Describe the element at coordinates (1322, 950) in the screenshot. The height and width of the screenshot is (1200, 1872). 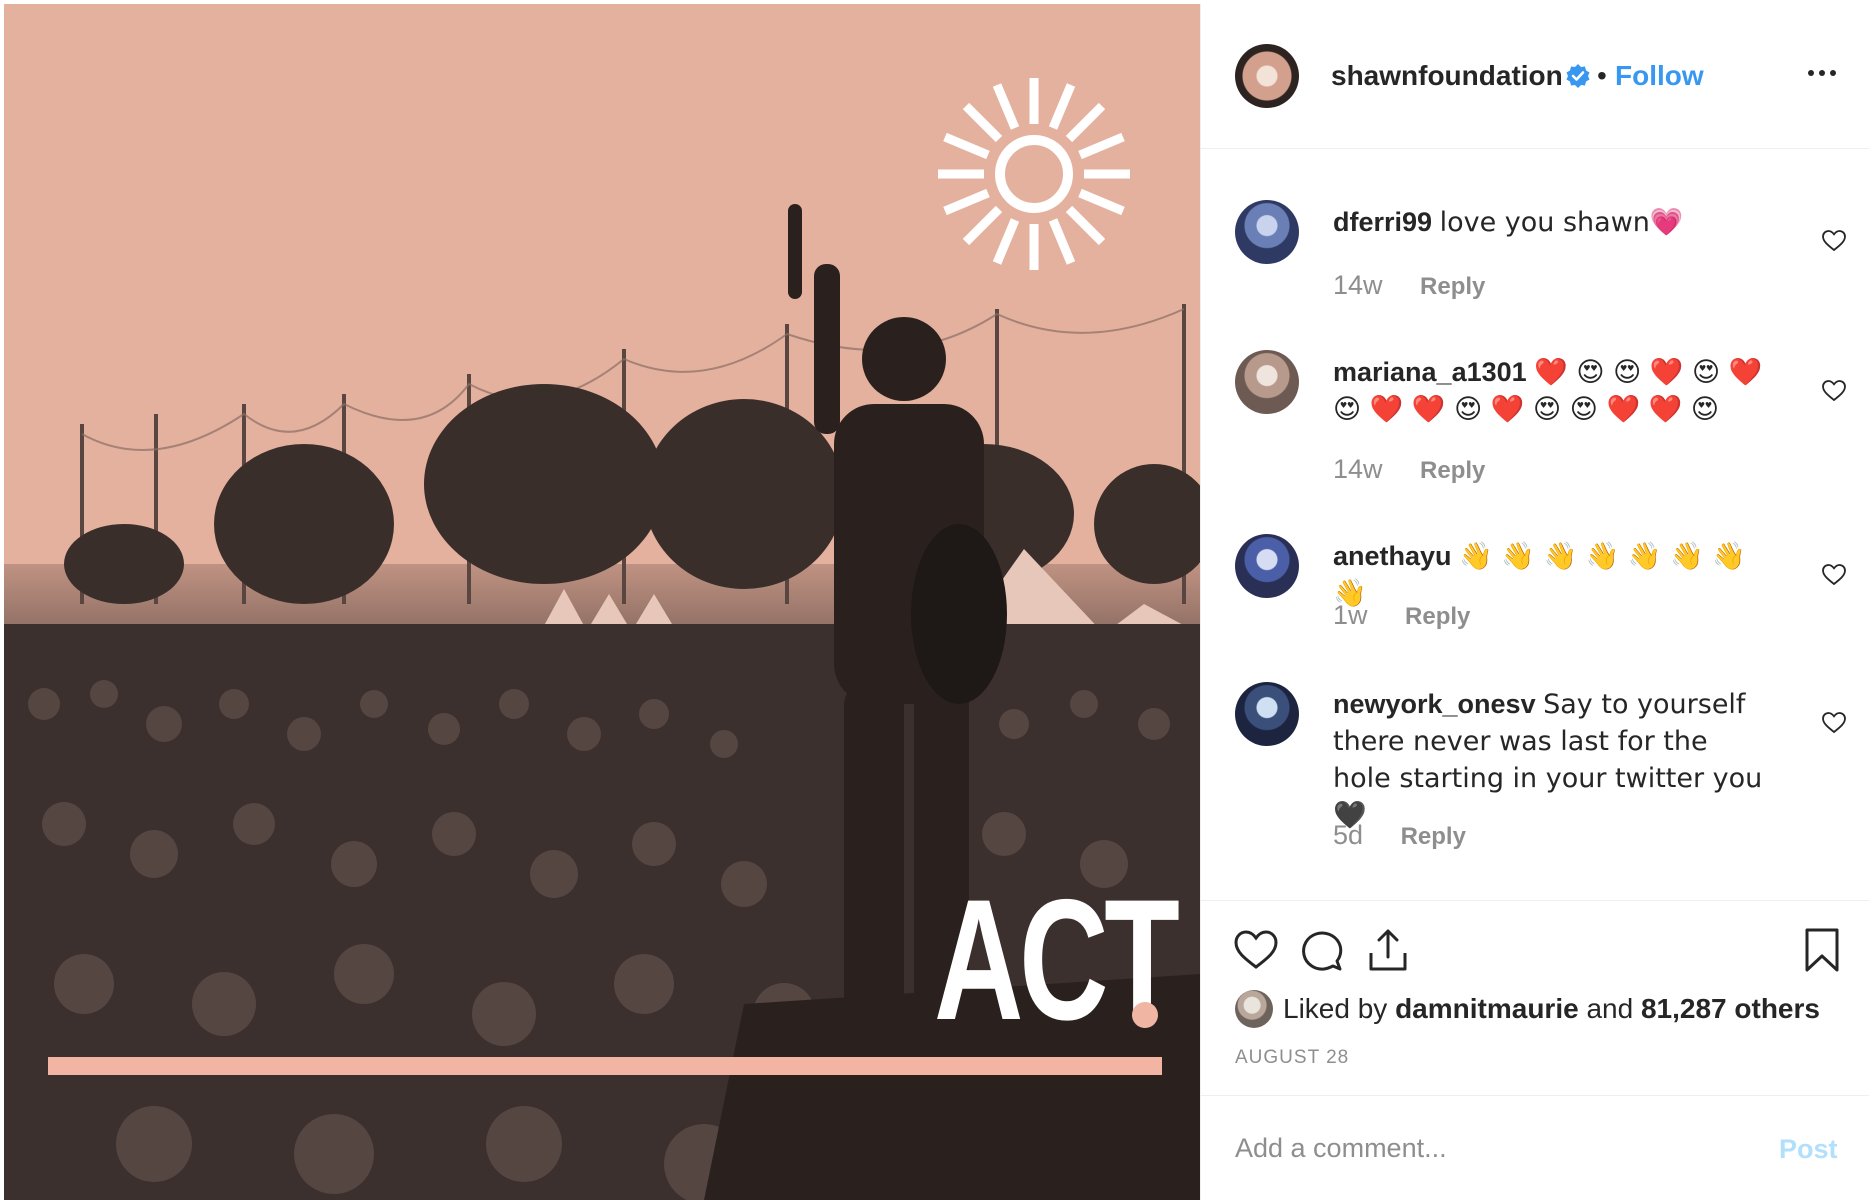
I see `comment-bubble-icon` at that location.